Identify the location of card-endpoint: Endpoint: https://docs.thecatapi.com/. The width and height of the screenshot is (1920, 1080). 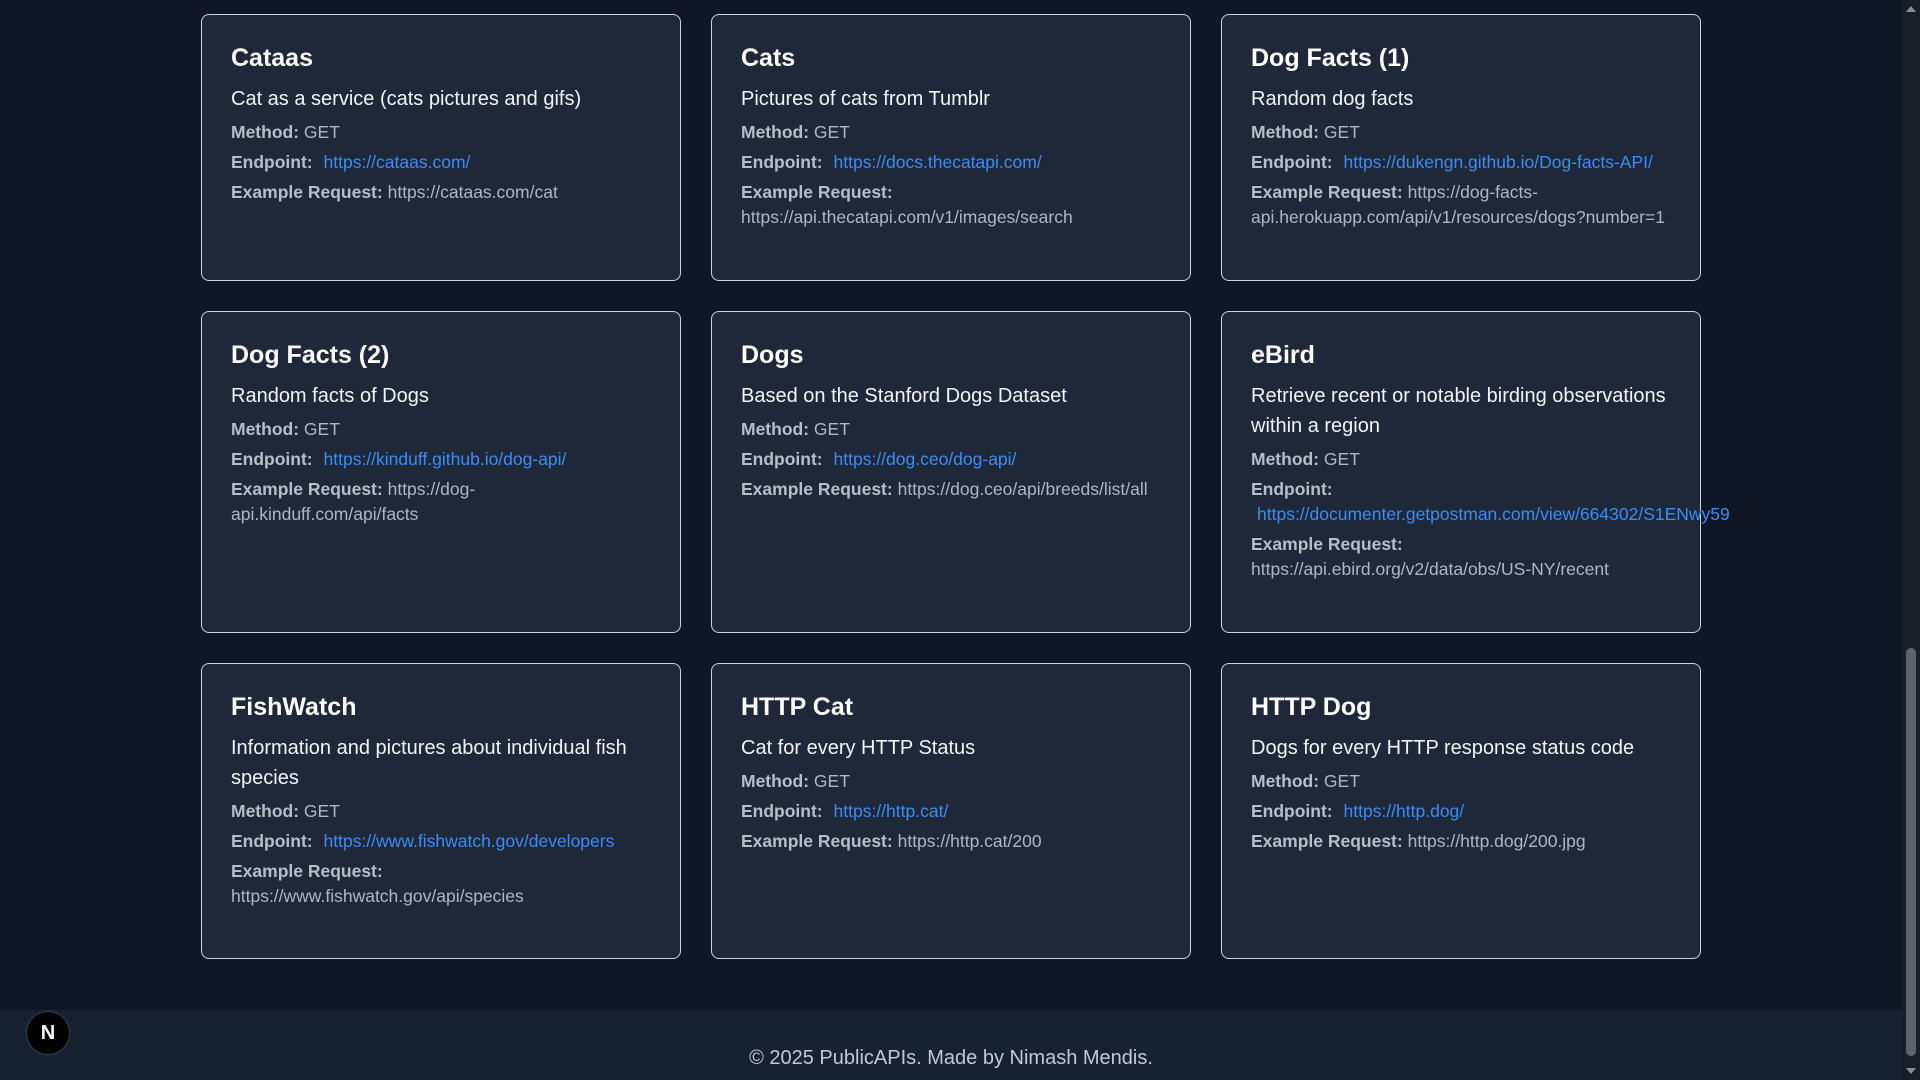
(951, 162).